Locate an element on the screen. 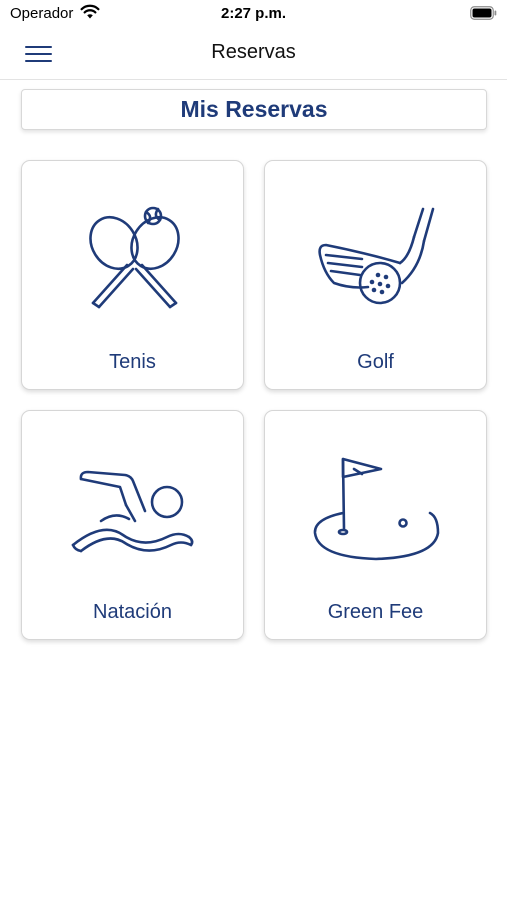 This screenshot has height=900, width=507. tenis-tile: Tenis is located at coordinates (132, 275).